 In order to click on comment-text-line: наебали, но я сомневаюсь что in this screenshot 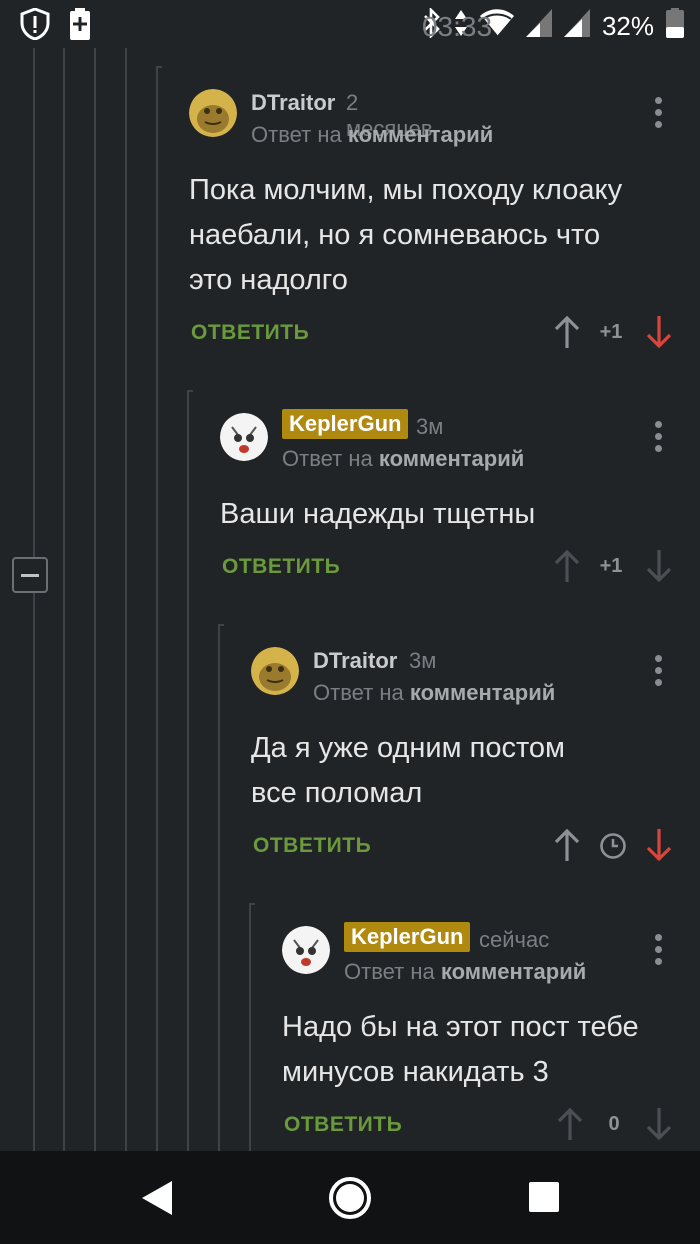, I will do `click(395, 235)`.